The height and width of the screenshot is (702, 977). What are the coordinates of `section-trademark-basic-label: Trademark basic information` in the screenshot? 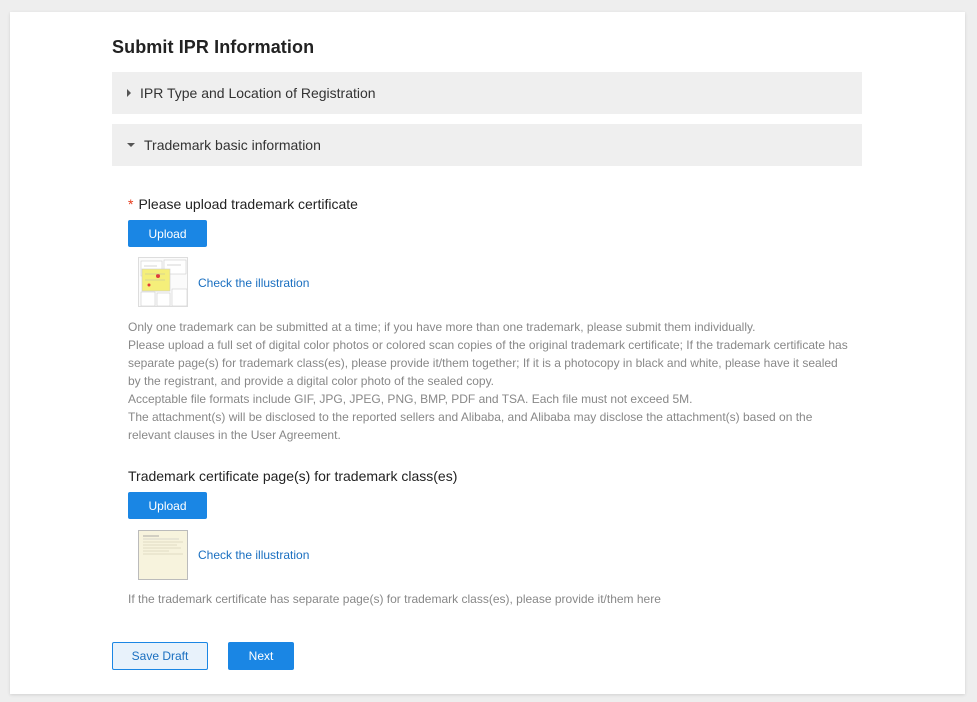 It's located at (232, 145).